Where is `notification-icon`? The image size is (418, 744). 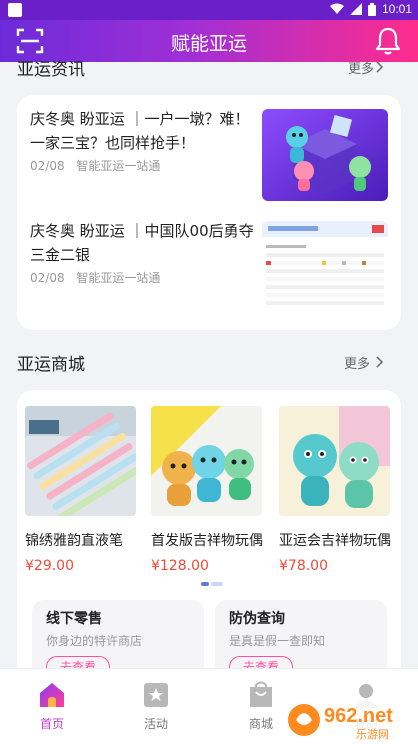
notification-icon is located at coordinates (15, 10).